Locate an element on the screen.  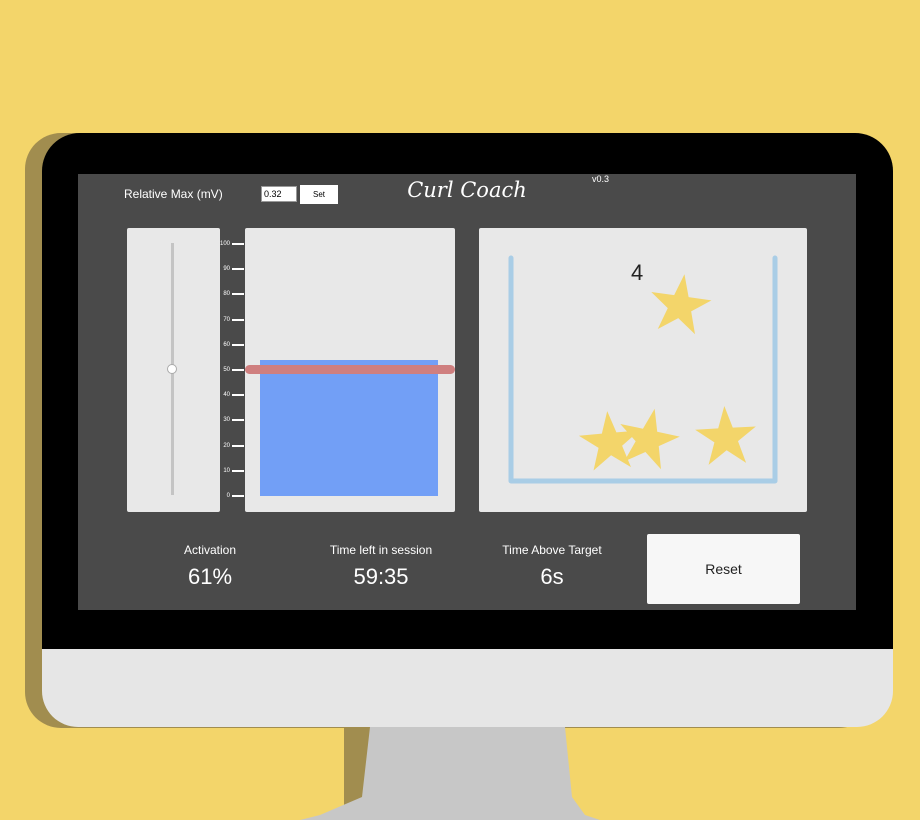
star-count: 4 is located at coordinates (637, 272).